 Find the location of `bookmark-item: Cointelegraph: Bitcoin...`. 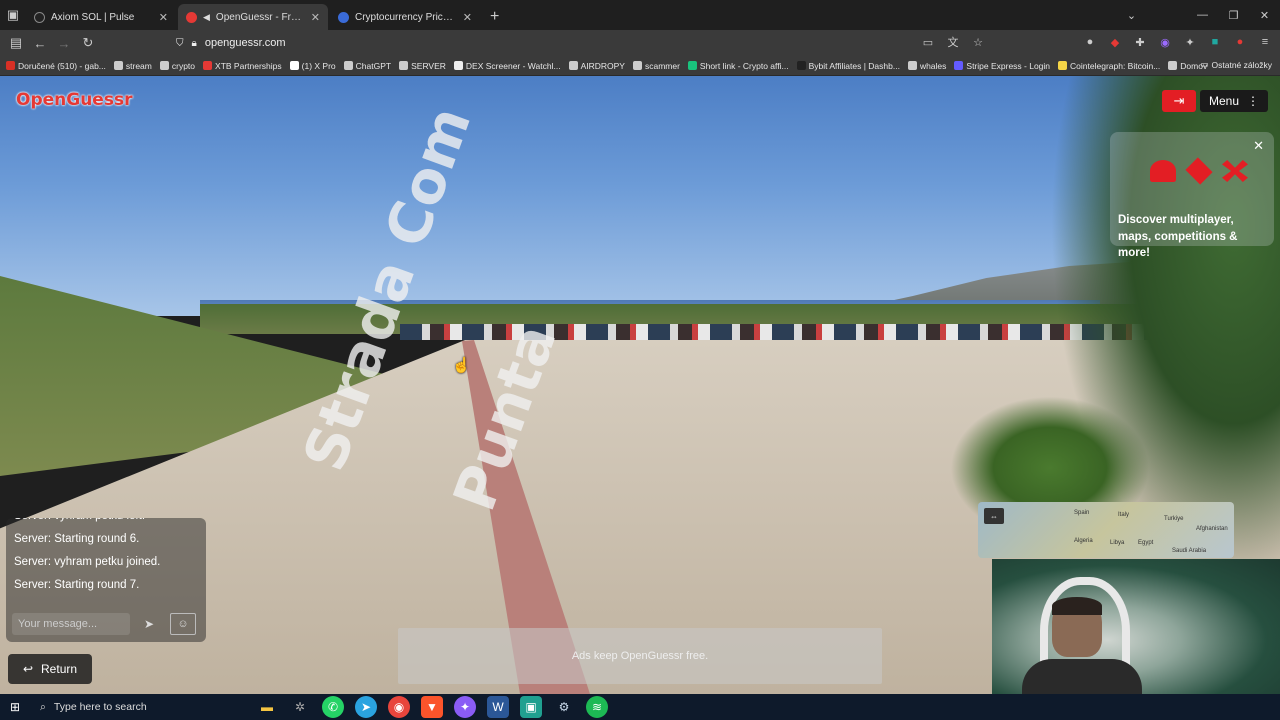

bookmark-item: Cointelegraph: Bitcoin... is located at coordinates (1109, 66).